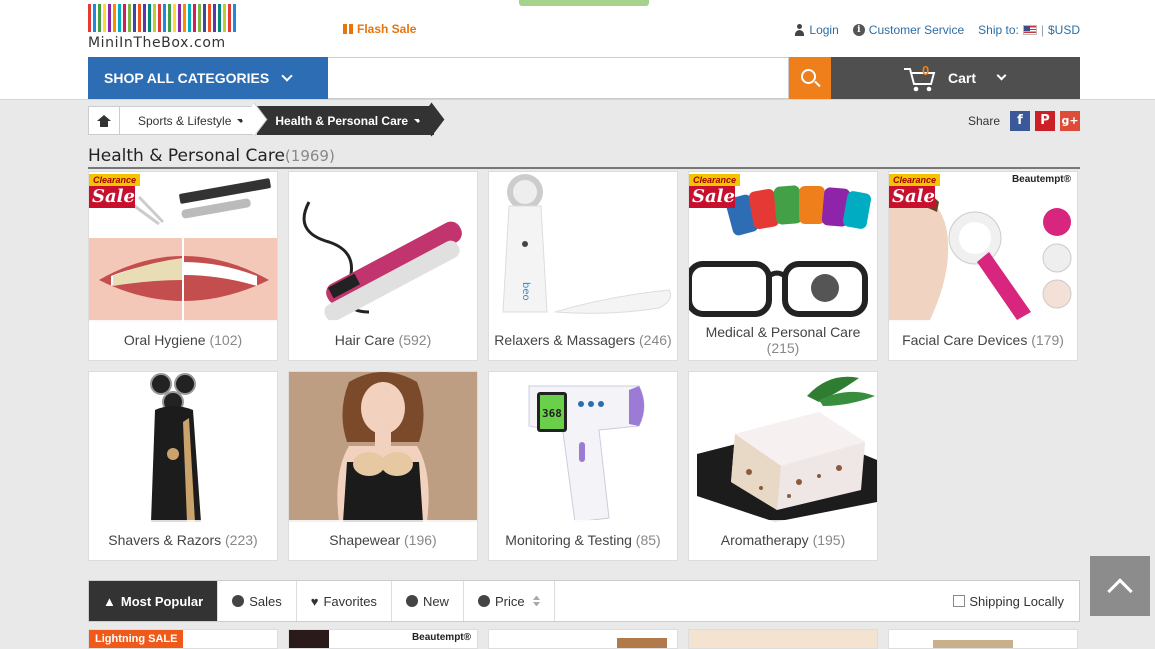 Image resolution: width=1155 pixels, height=649 pixels. I want to click on breadcrumb-home, so click(104, 120).